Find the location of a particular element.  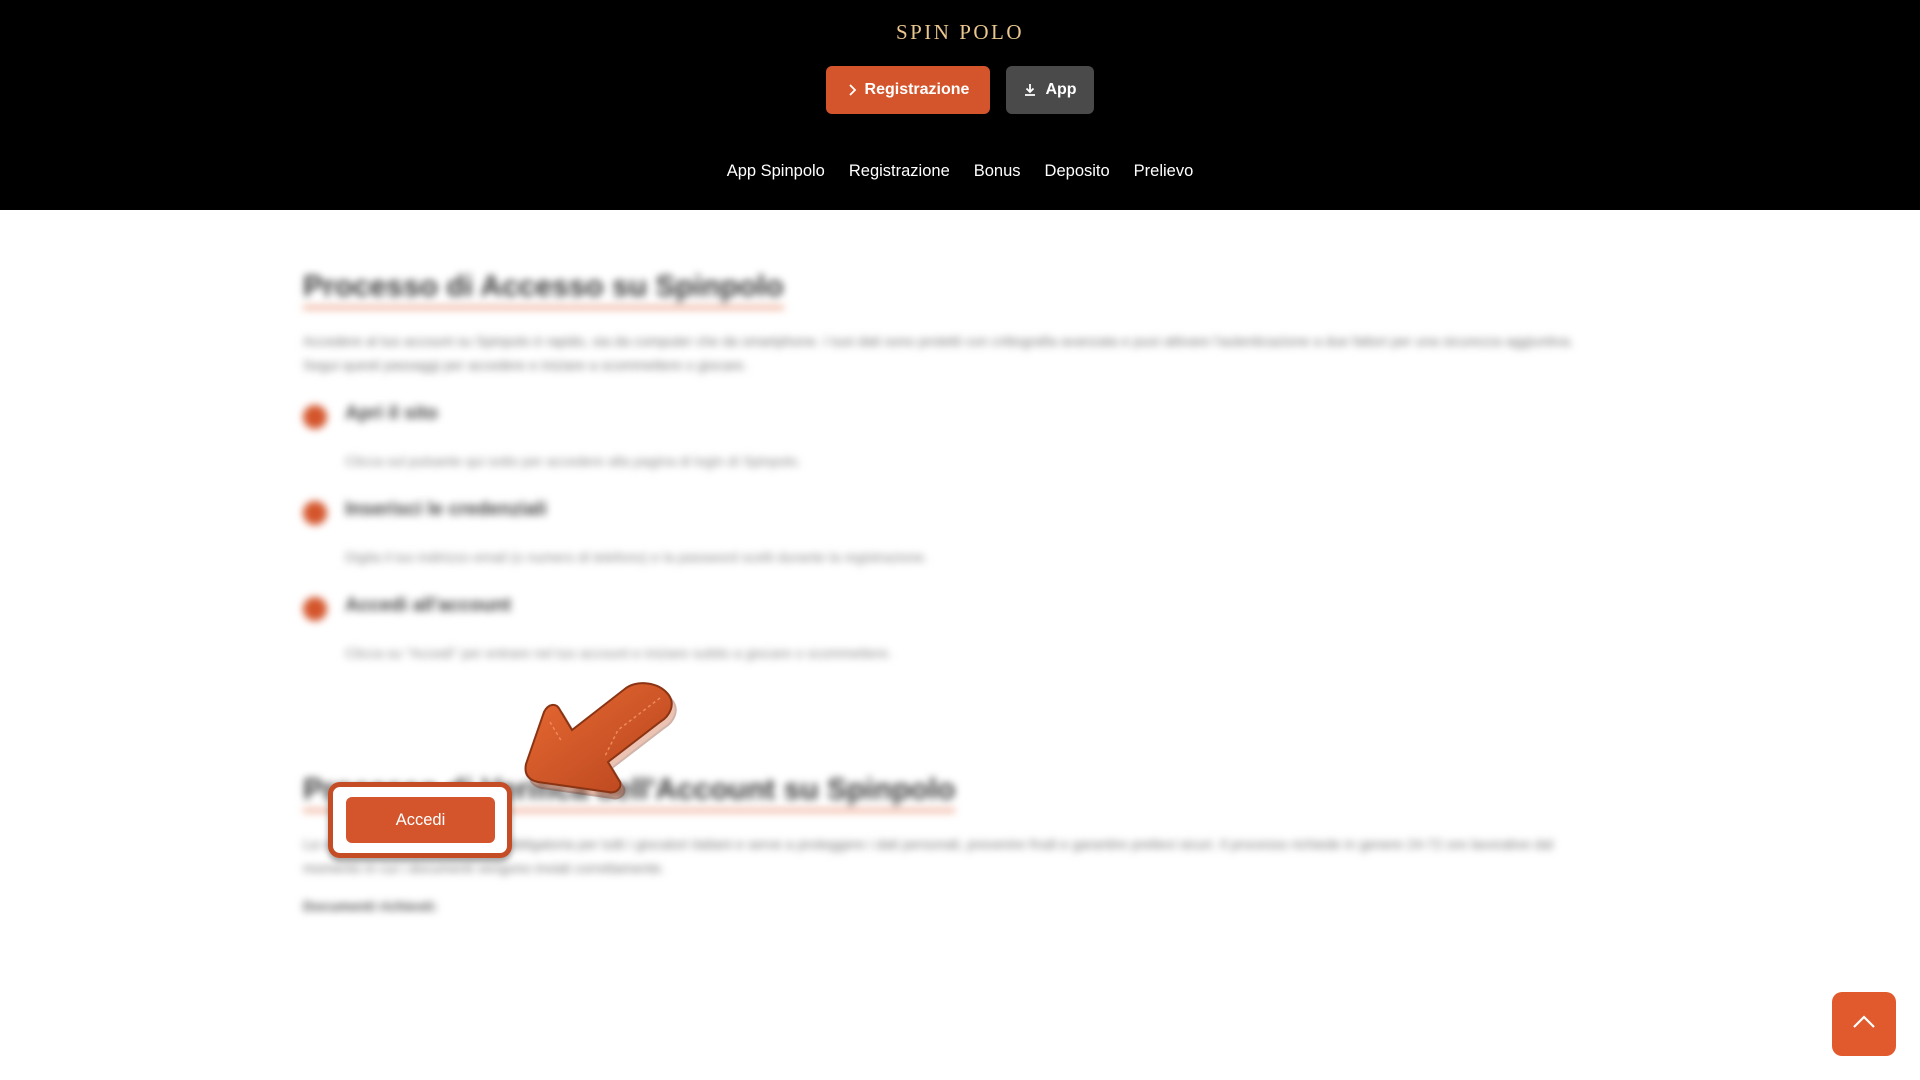

nav-item-prelievo: Prelievo is located at coordinates (1164, 171).